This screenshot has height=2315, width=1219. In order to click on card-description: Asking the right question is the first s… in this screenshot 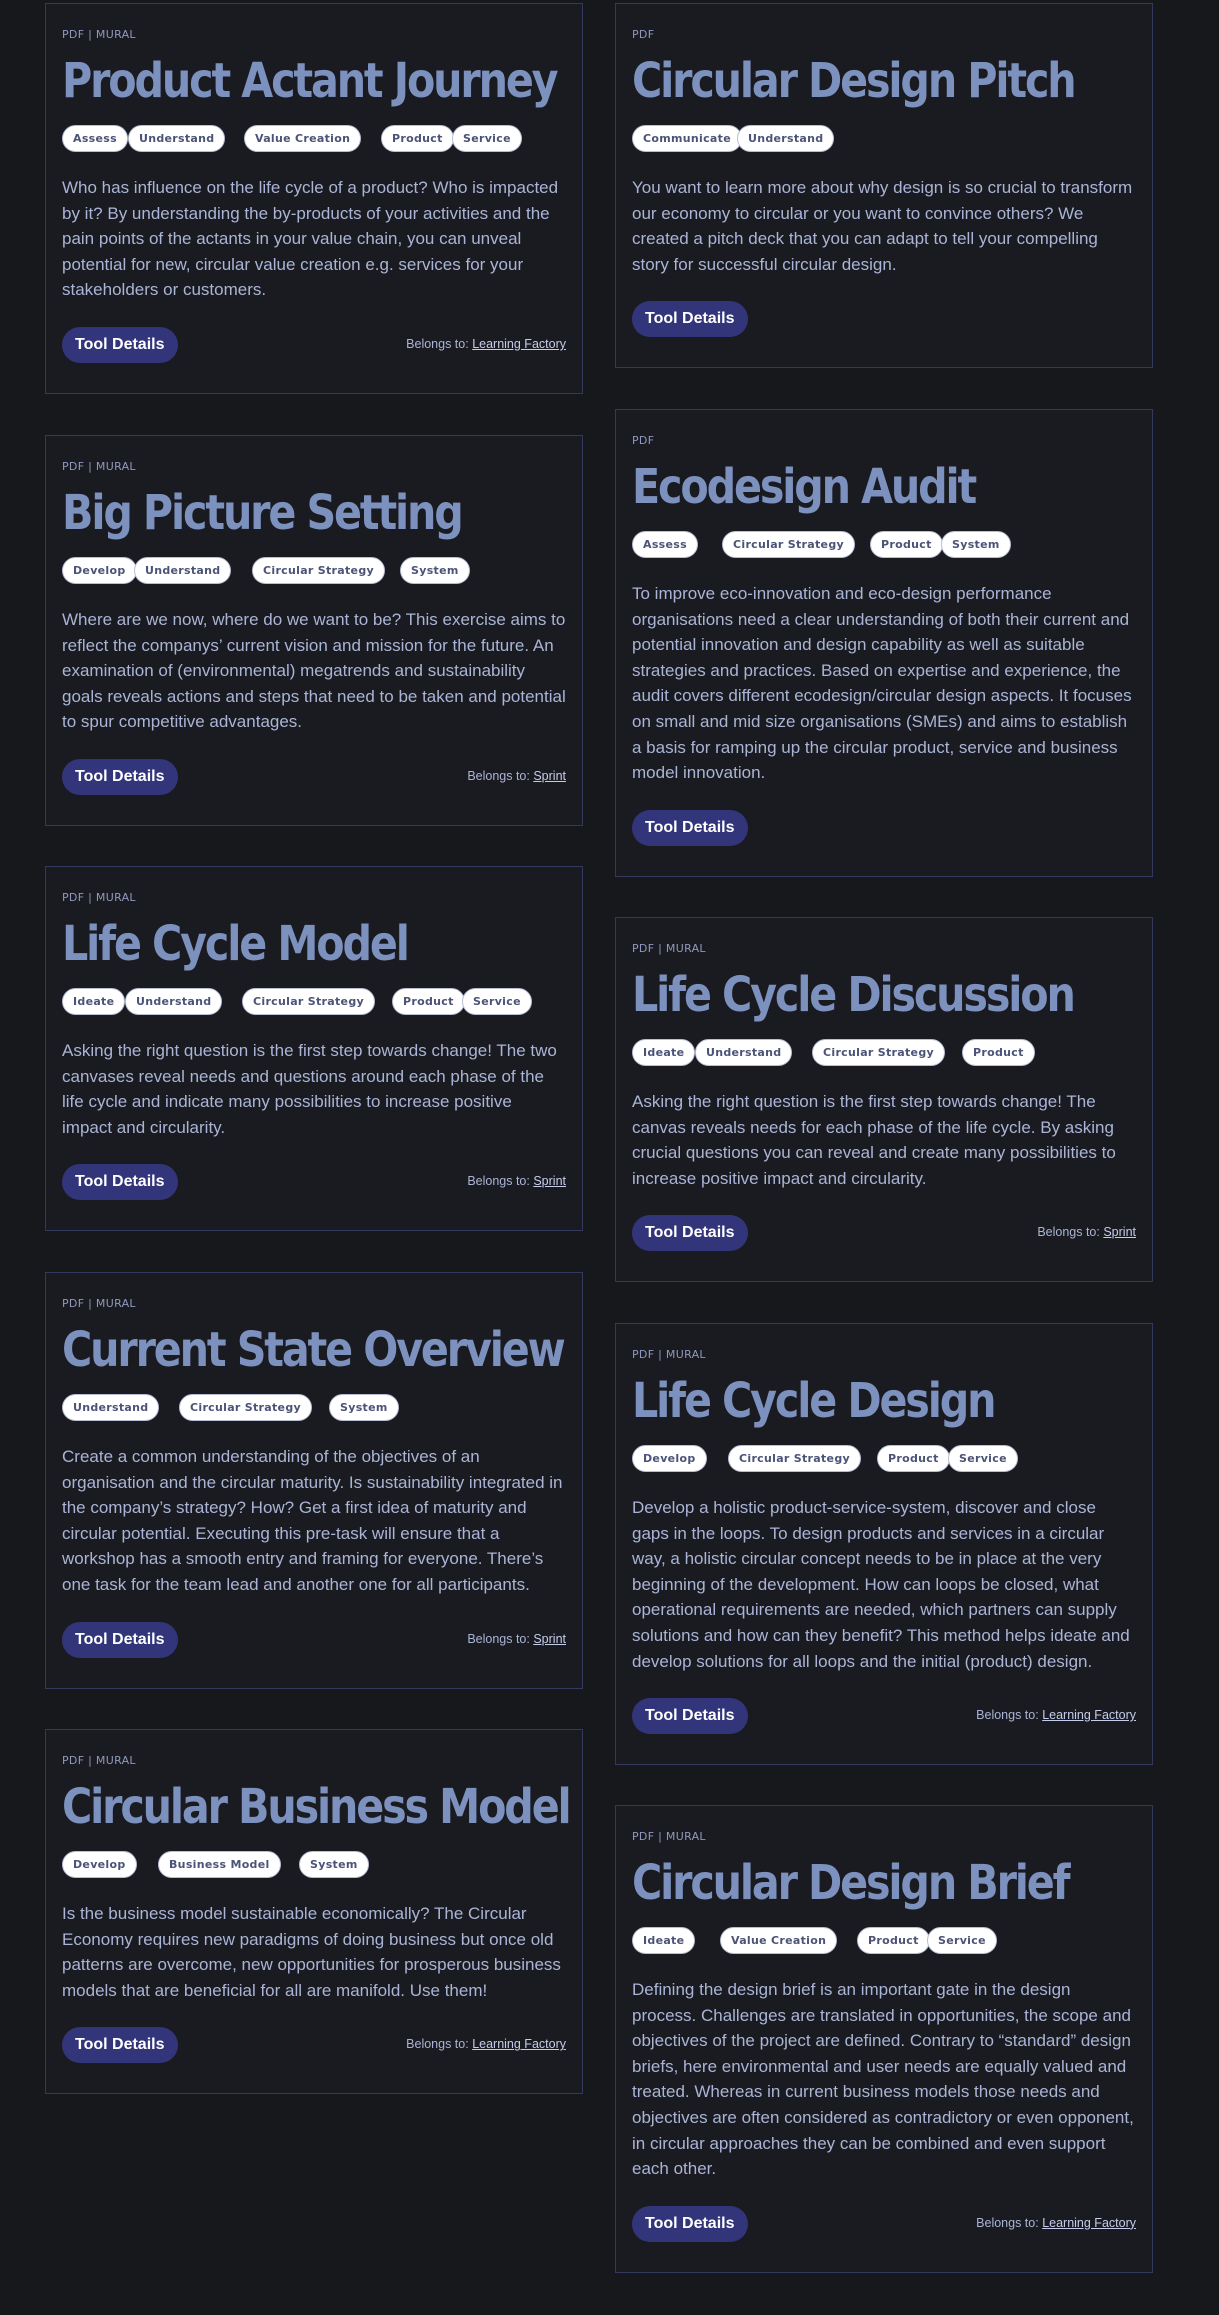, I will do `click(874, 1140)`.